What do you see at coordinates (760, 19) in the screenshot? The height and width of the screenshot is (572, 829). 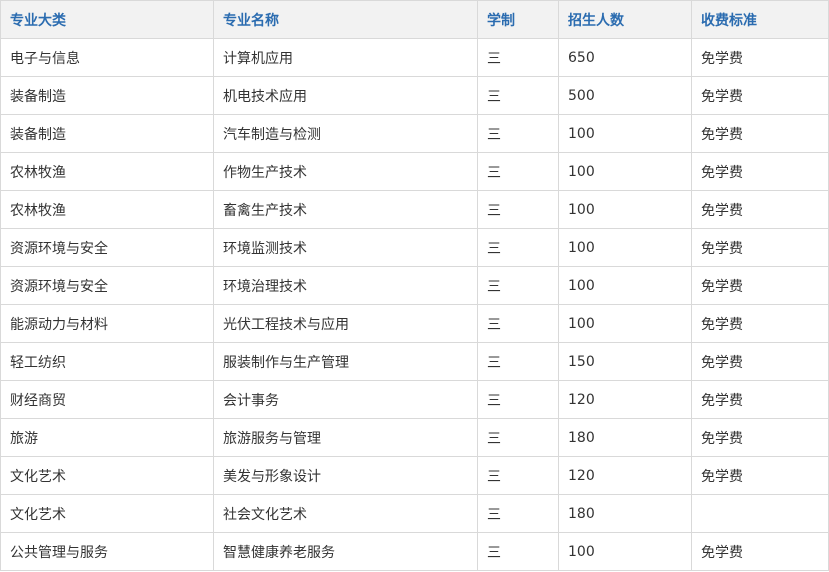 I see `header-fee: 收费标准` at bounding box center [760, 19].